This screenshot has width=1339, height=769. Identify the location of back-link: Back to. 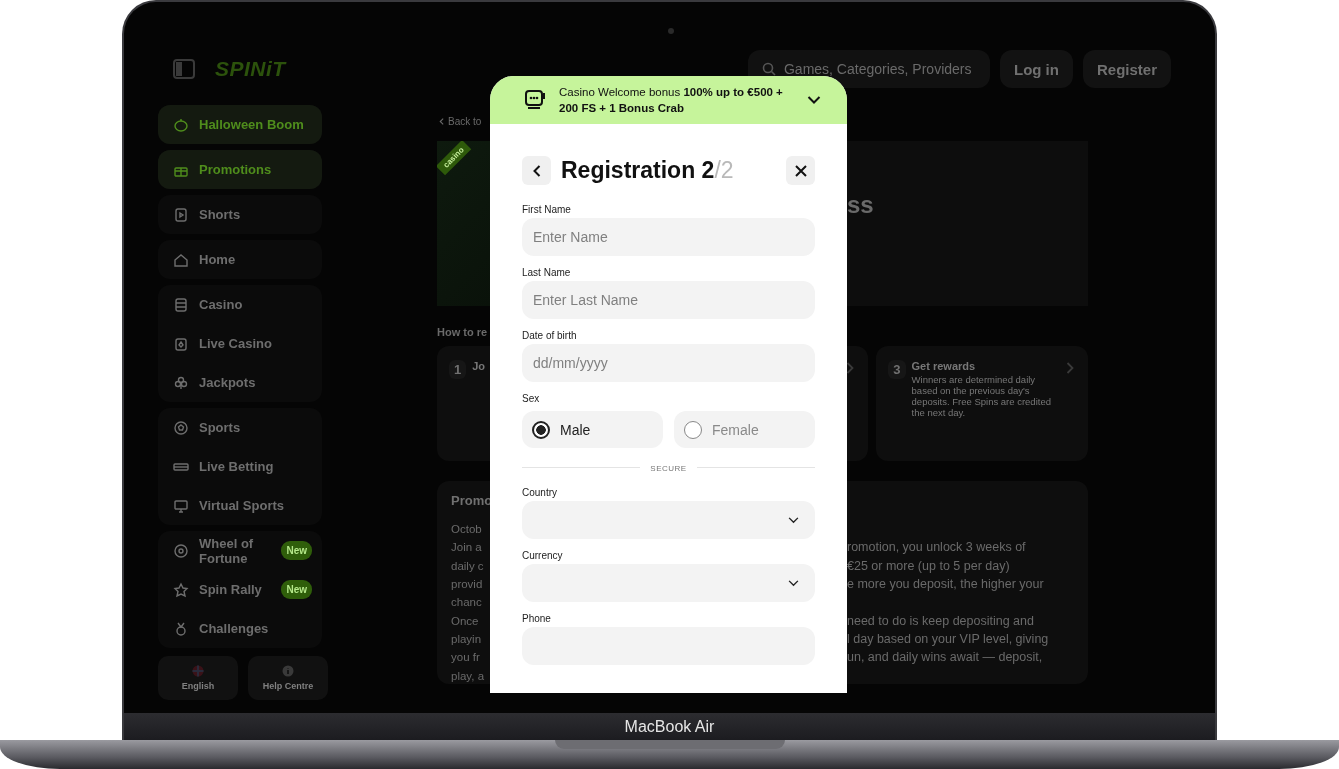
(463, 121).